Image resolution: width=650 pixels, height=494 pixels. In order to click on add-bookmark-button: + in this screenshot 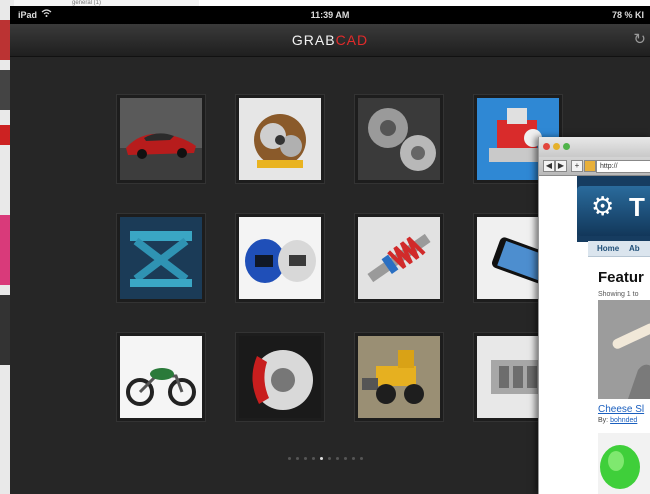, I will do `click(577, 166)`.